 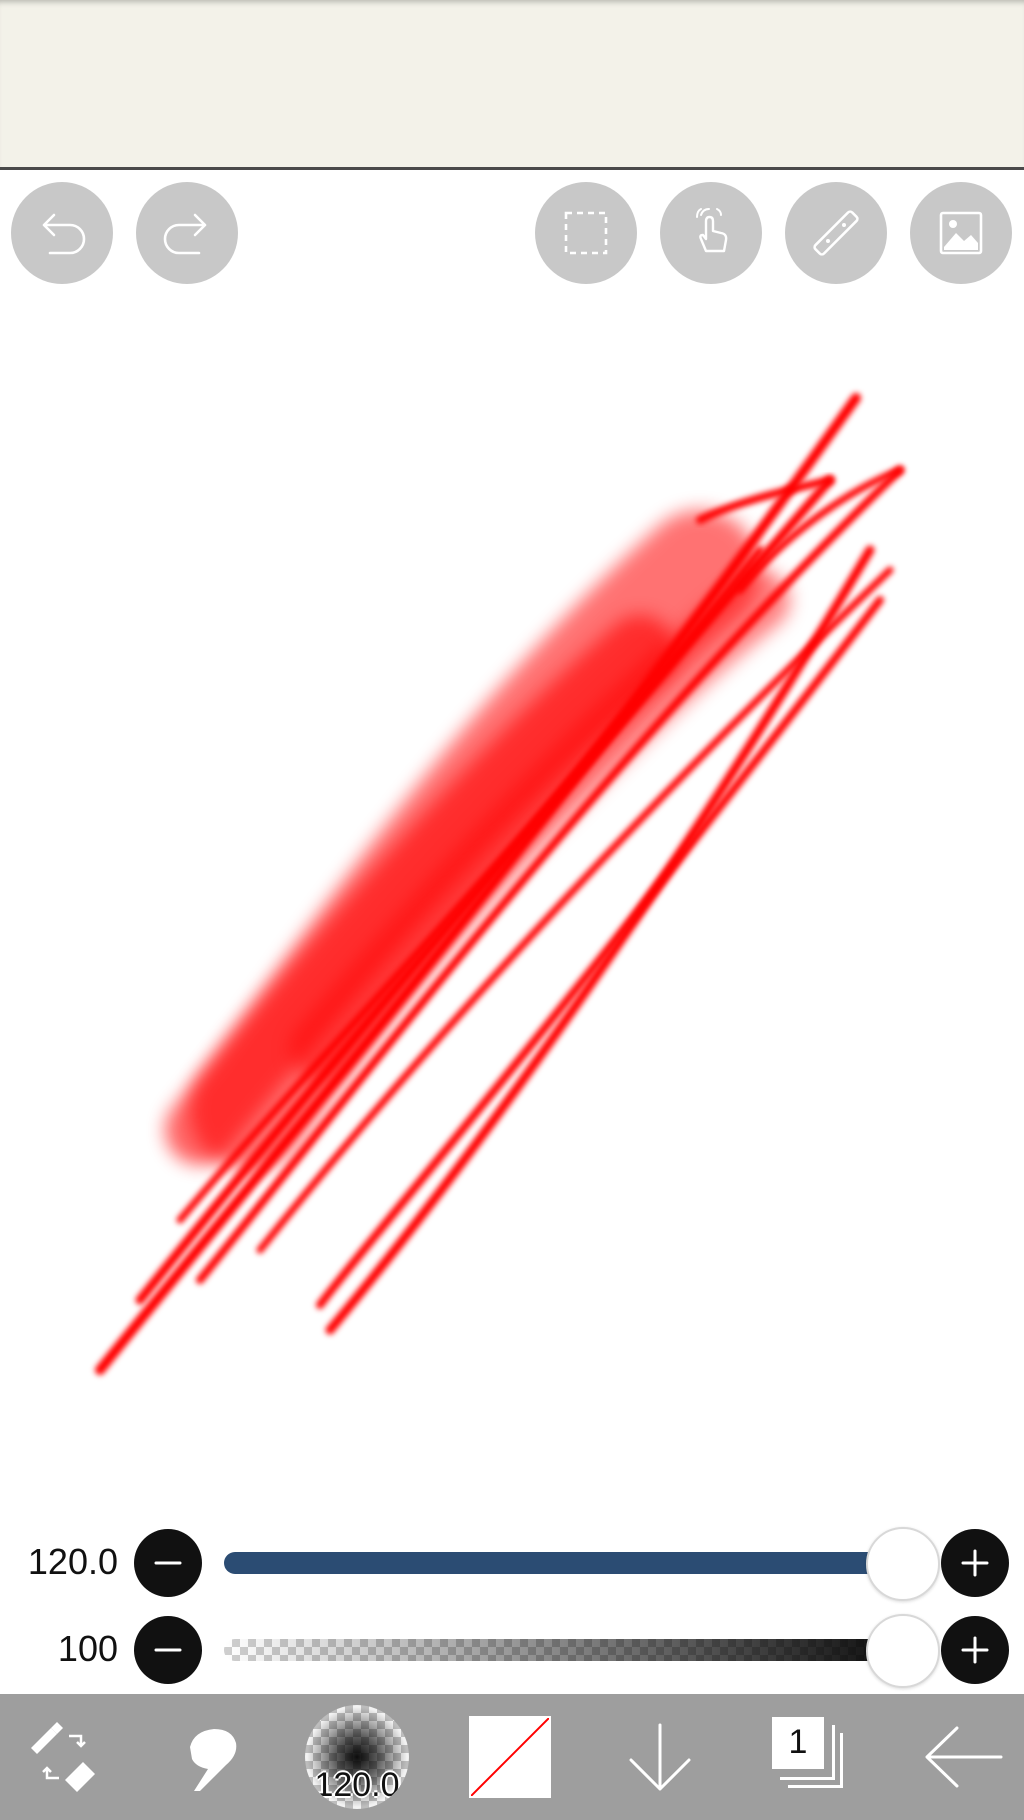 I want to click on ruler-button, so click(x=836, y=233).